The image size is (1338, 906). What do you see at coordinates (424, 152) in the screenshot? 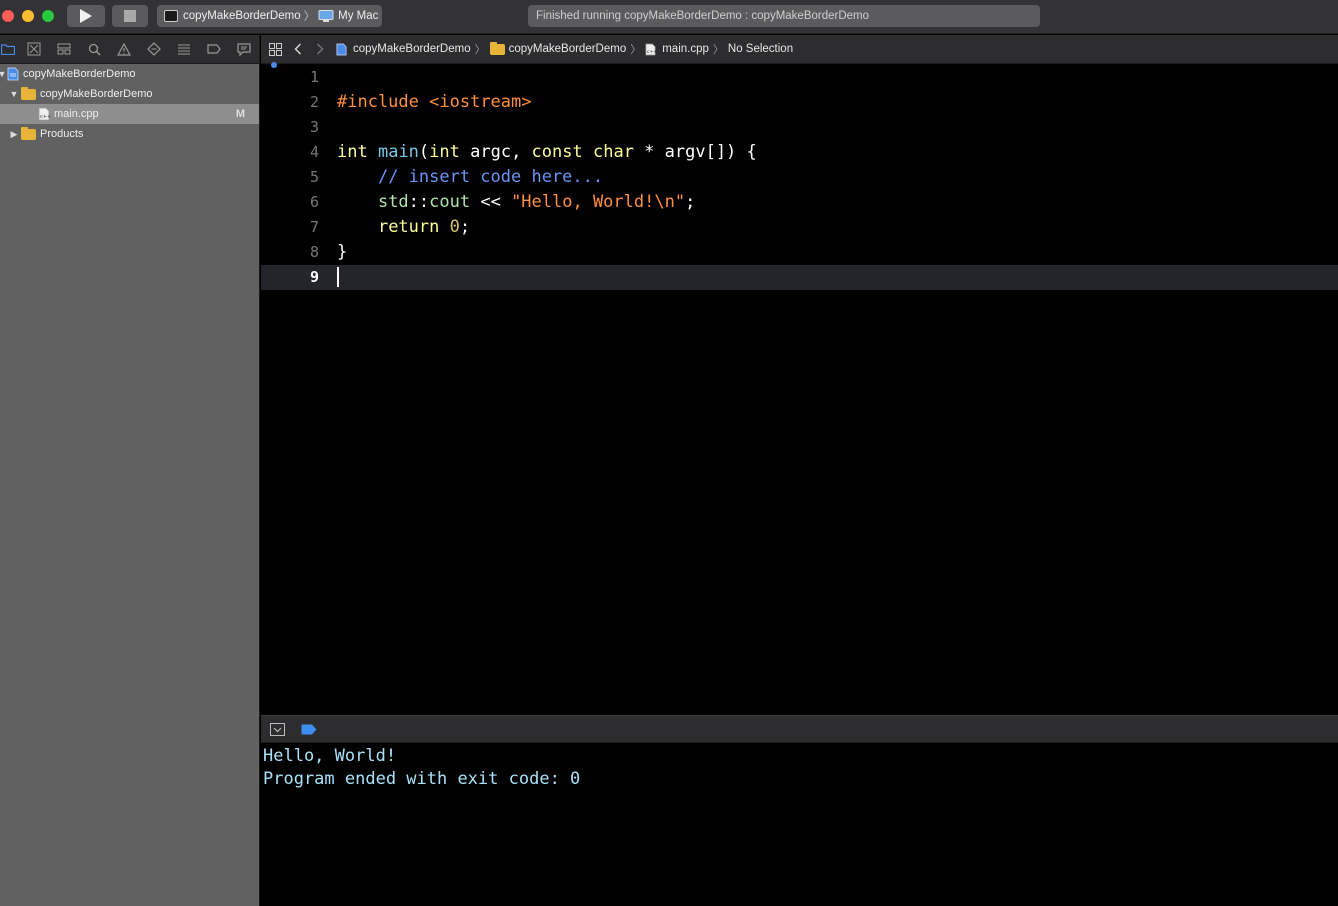
I see `punct-token: (` at bounding box center [424, 152].